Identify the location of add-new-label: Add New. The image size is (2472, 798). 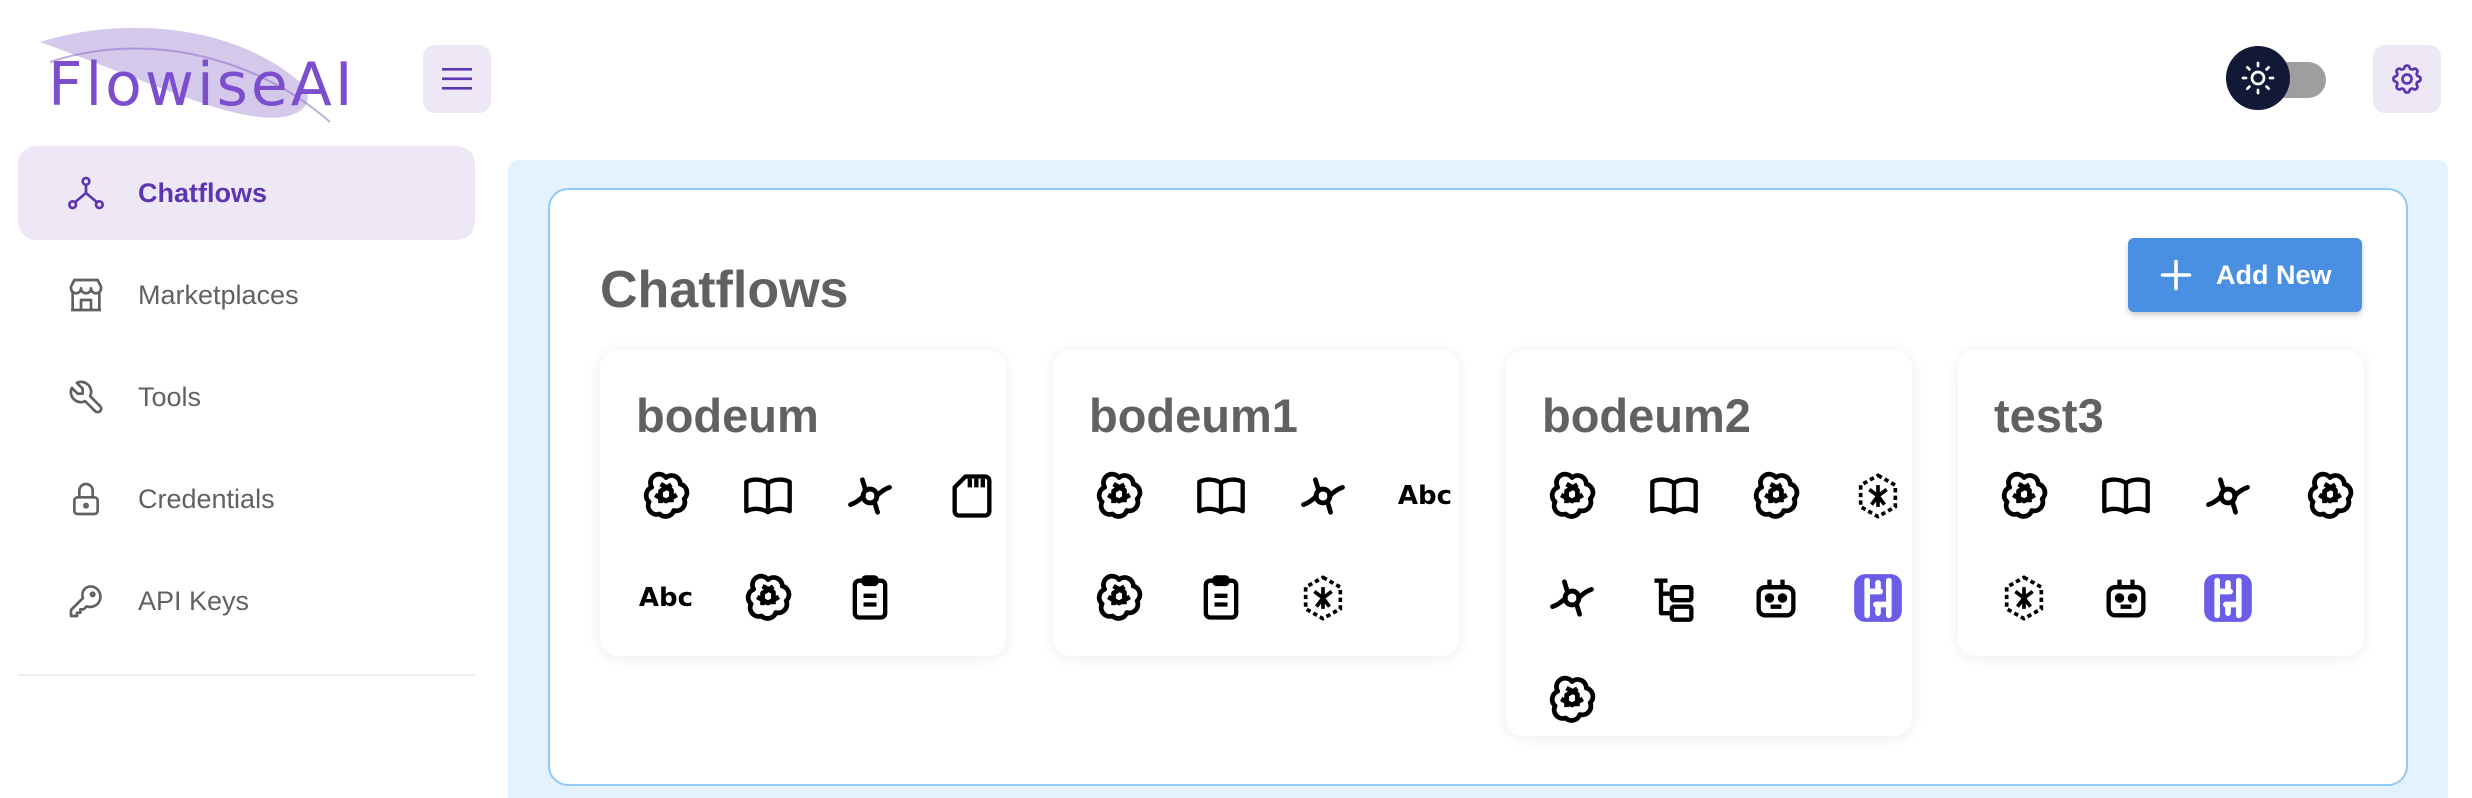
(2274, 275).